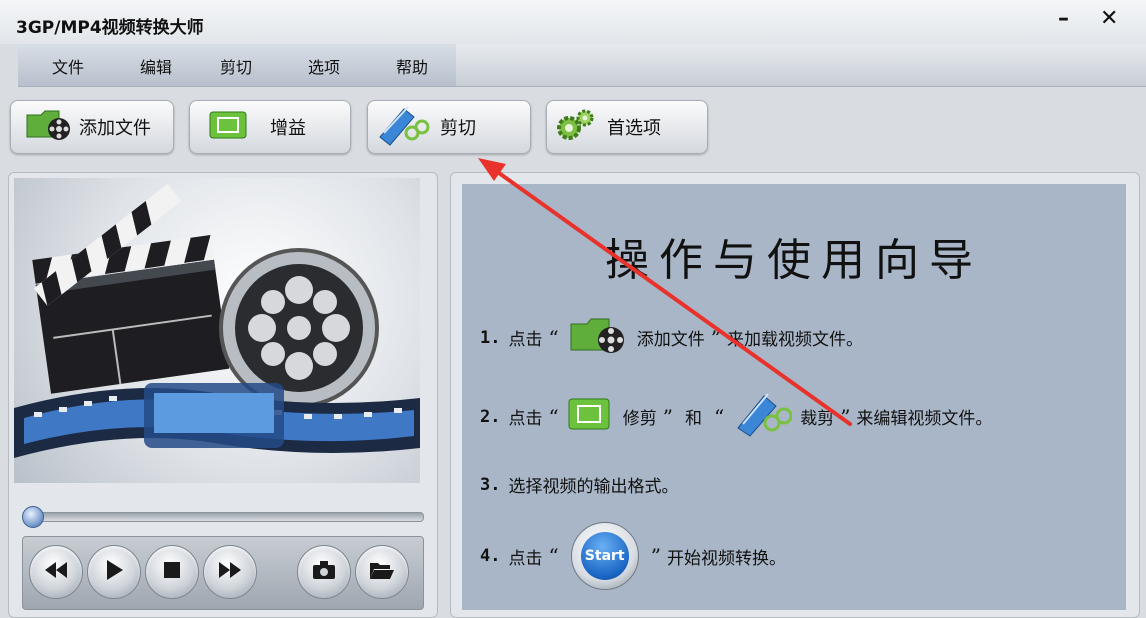 This screenshot has width=1146, height=618. Describe the element at coordinates (68, 66) in the screenshot. I see `menu-file: 文件` at that location.